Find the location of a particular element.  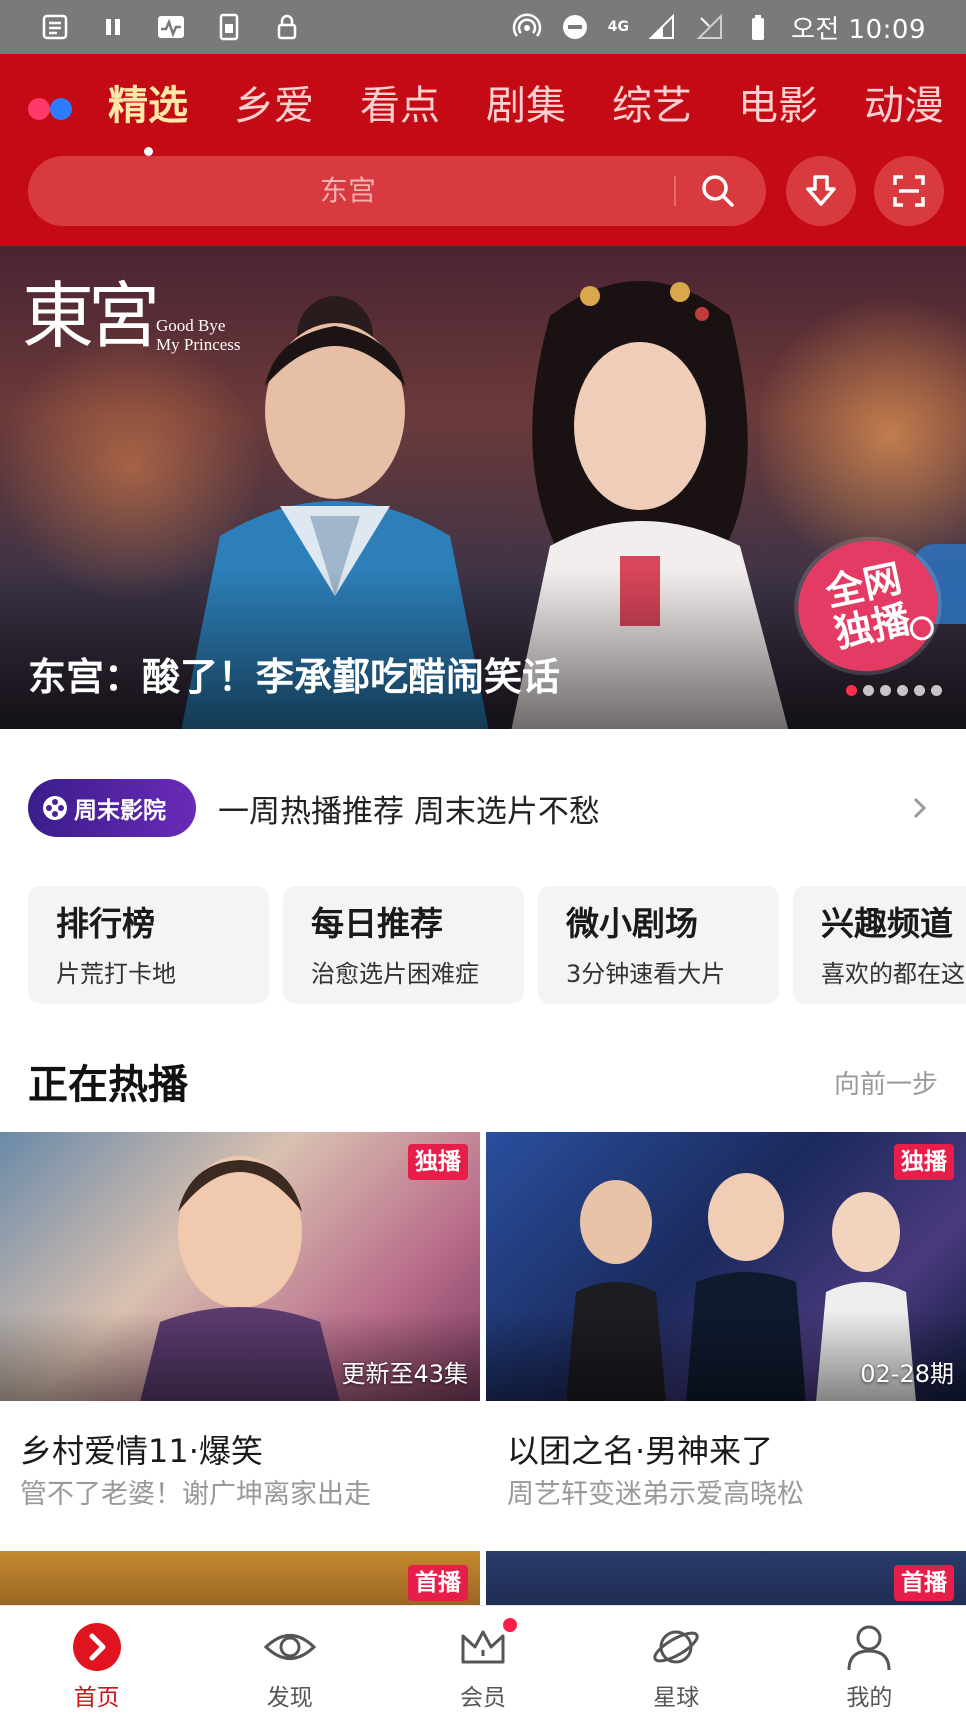

weekend-cinema-pill: 周末影院 is located at coordinates (112, 808).